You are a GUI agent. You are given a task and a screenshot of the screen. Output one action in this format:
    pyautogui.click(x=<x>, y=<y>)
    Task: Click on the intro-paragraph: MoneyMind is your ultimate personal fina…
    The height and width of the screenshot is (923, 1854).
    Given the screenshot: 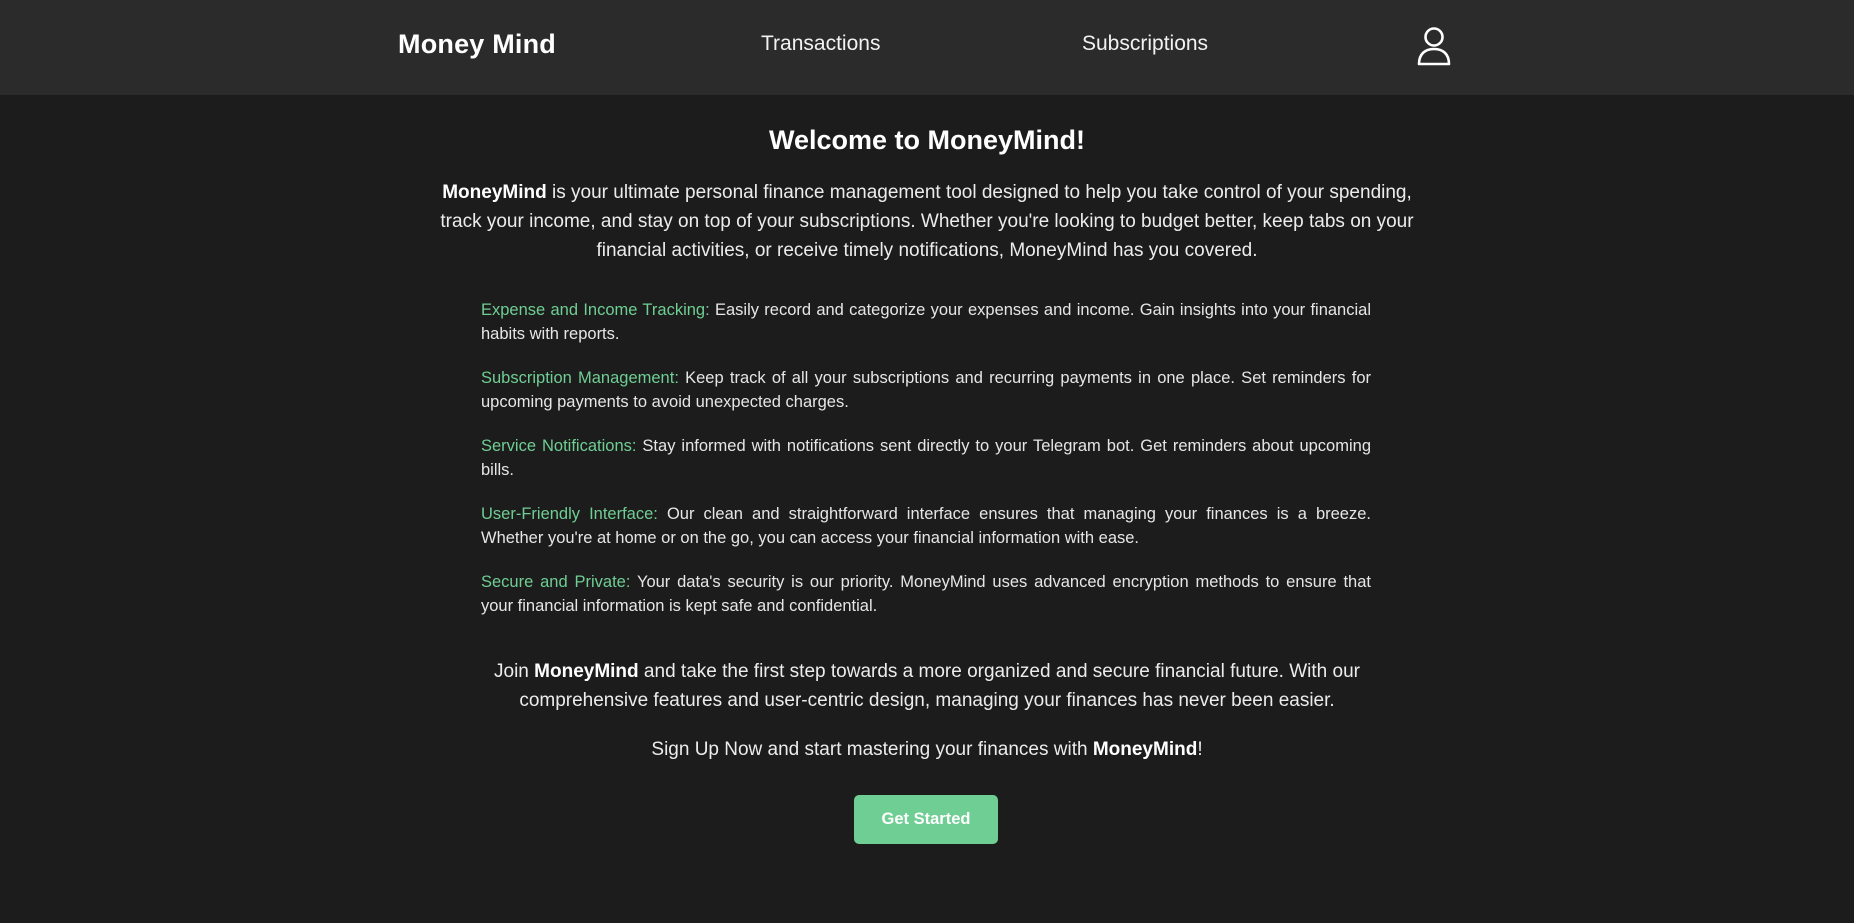 What is the action you would take?
    pyautogui.click(x=927, y=221)
    